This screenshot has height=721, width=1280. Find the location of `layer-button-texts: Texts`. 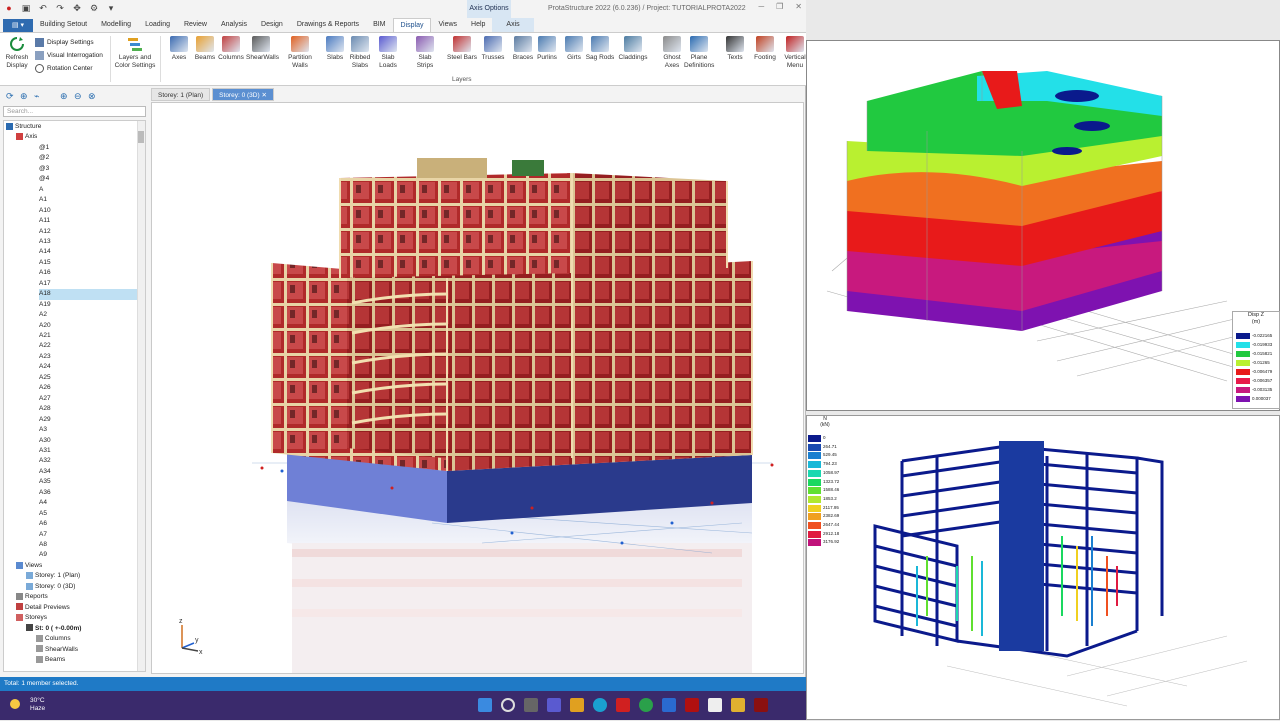

layer-button-texts: Texts is located at coordinates (735, 49).